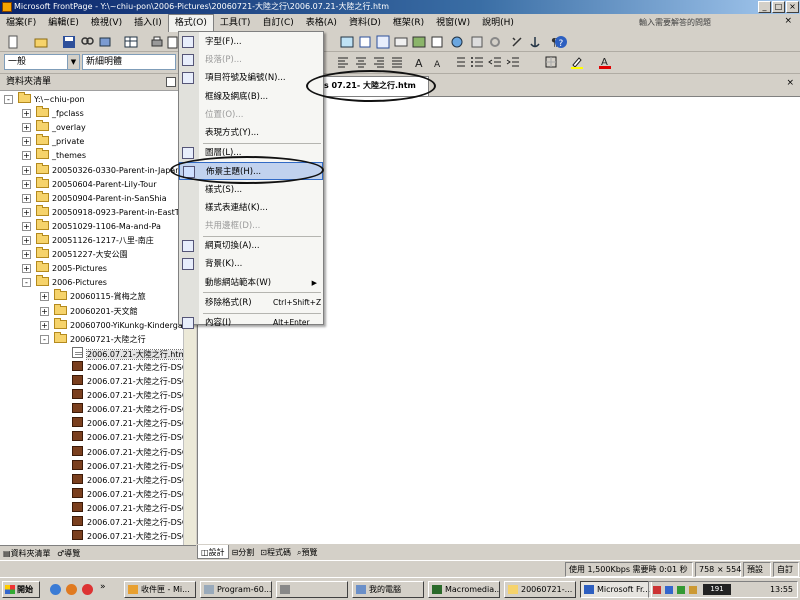  I want to click on image-tool-icon, so click(419, 42).